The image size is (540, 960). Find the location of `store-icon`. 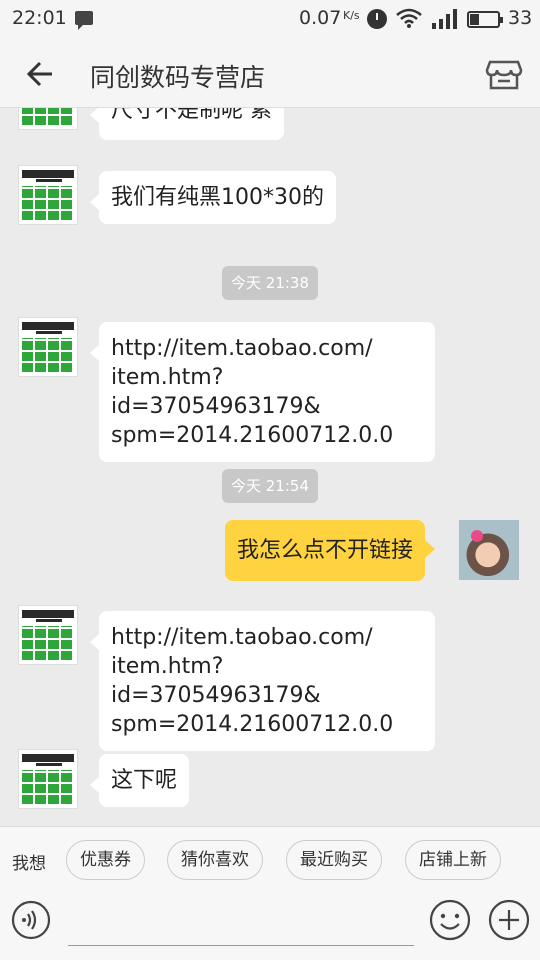

store-icon is located at coordinates (504, 74).